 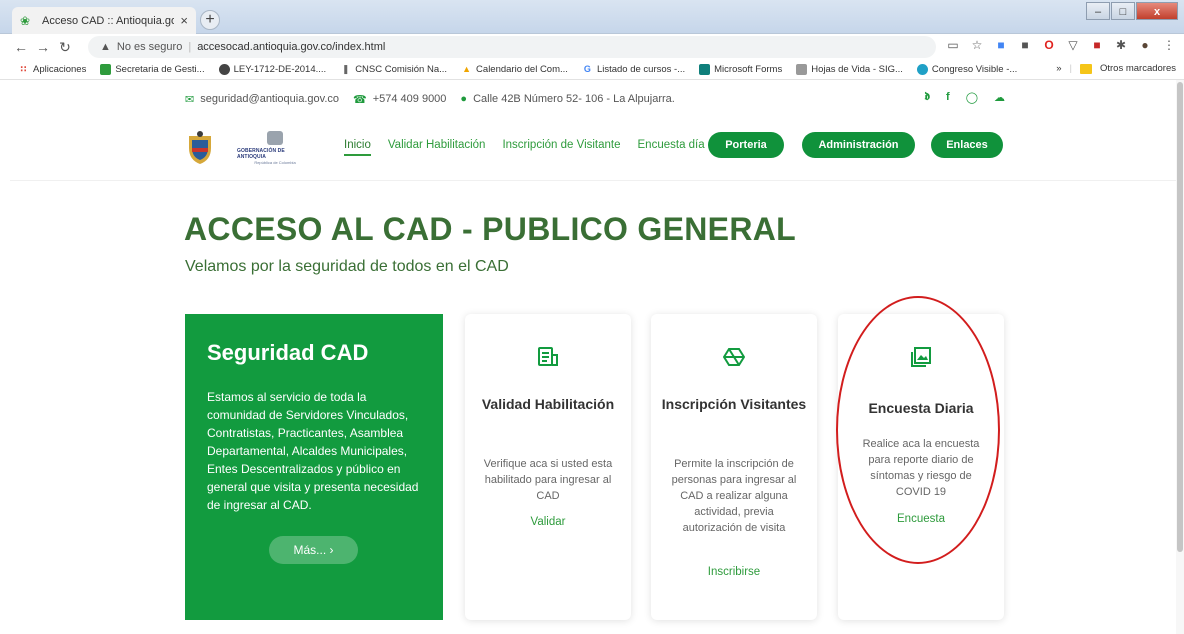 What do you see at coordinates (593, 180) in the screenshot?
I see `header-divider` at bounding box center [593, 180].